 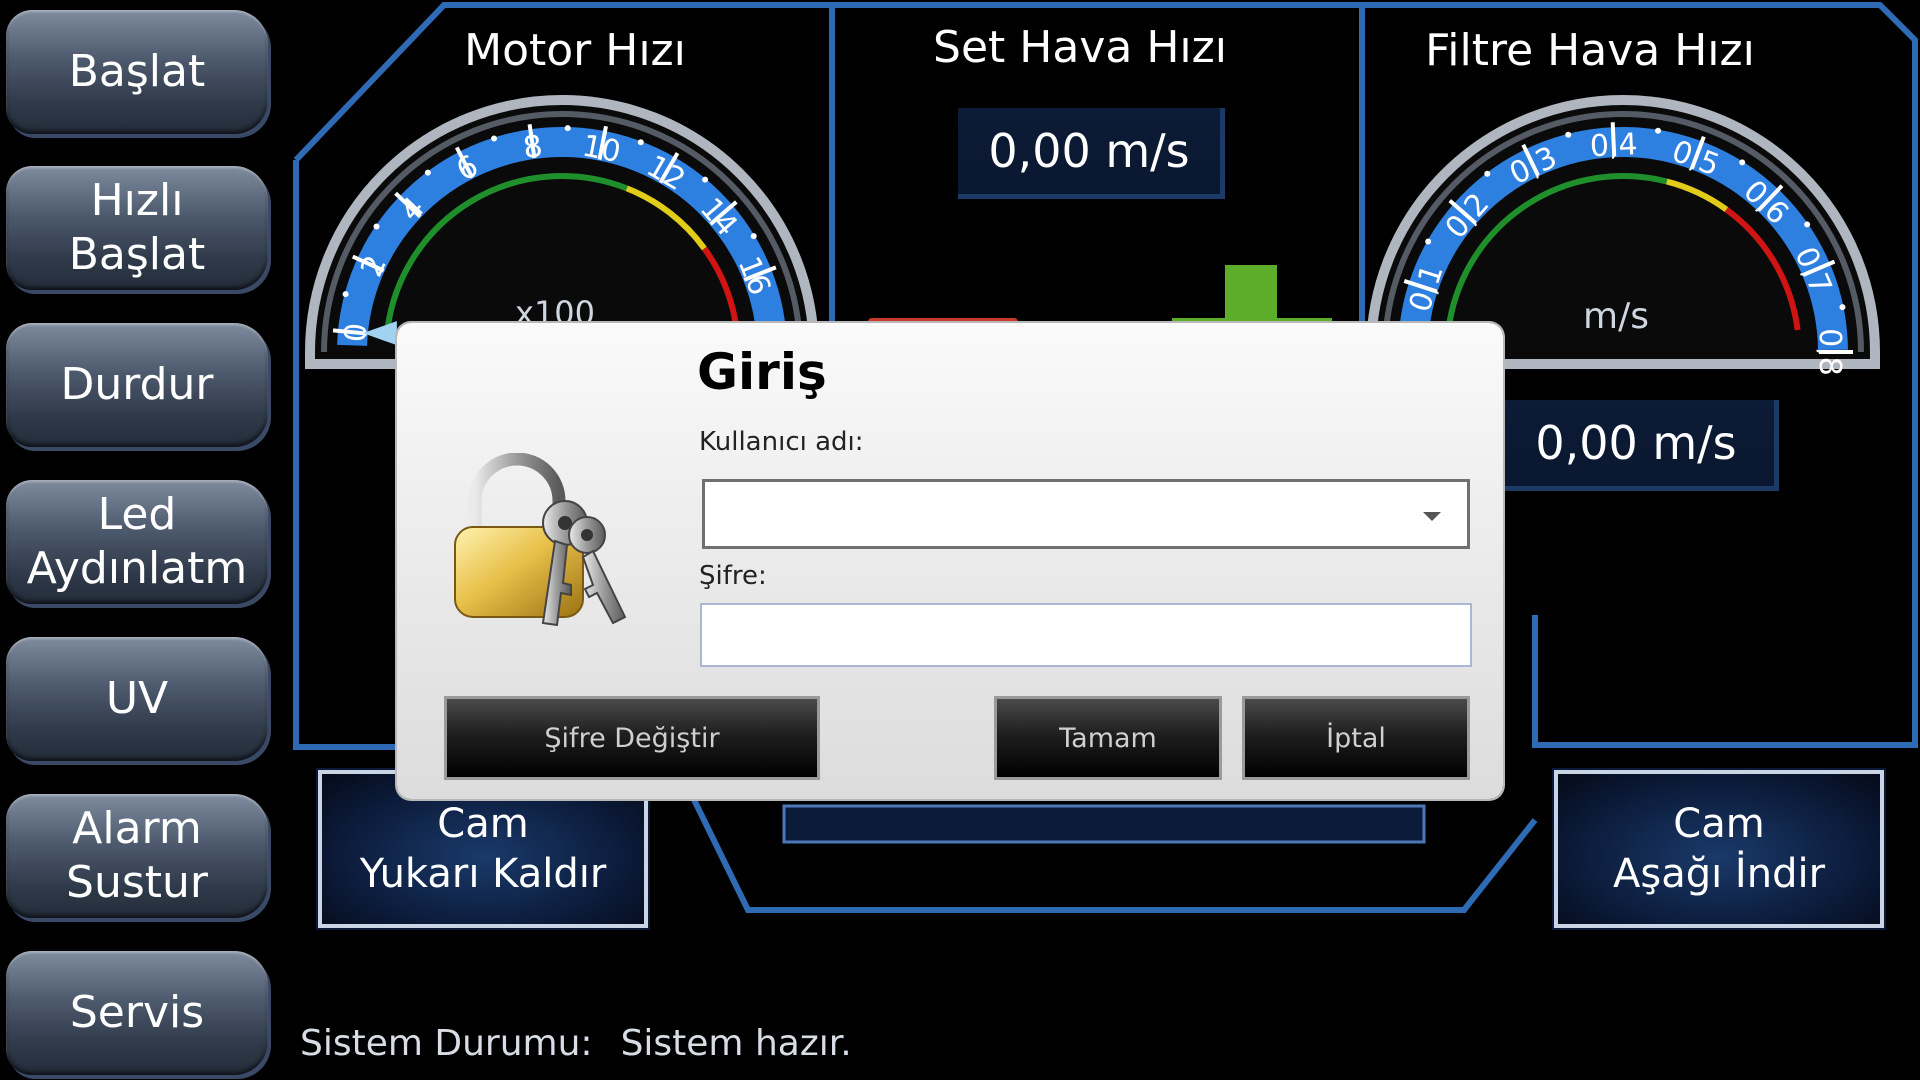 What do you see at coordinates (781, 442) in the screenshot?
I see `username-label: Kullanıcı adı:` at bounding box center [781, 442].